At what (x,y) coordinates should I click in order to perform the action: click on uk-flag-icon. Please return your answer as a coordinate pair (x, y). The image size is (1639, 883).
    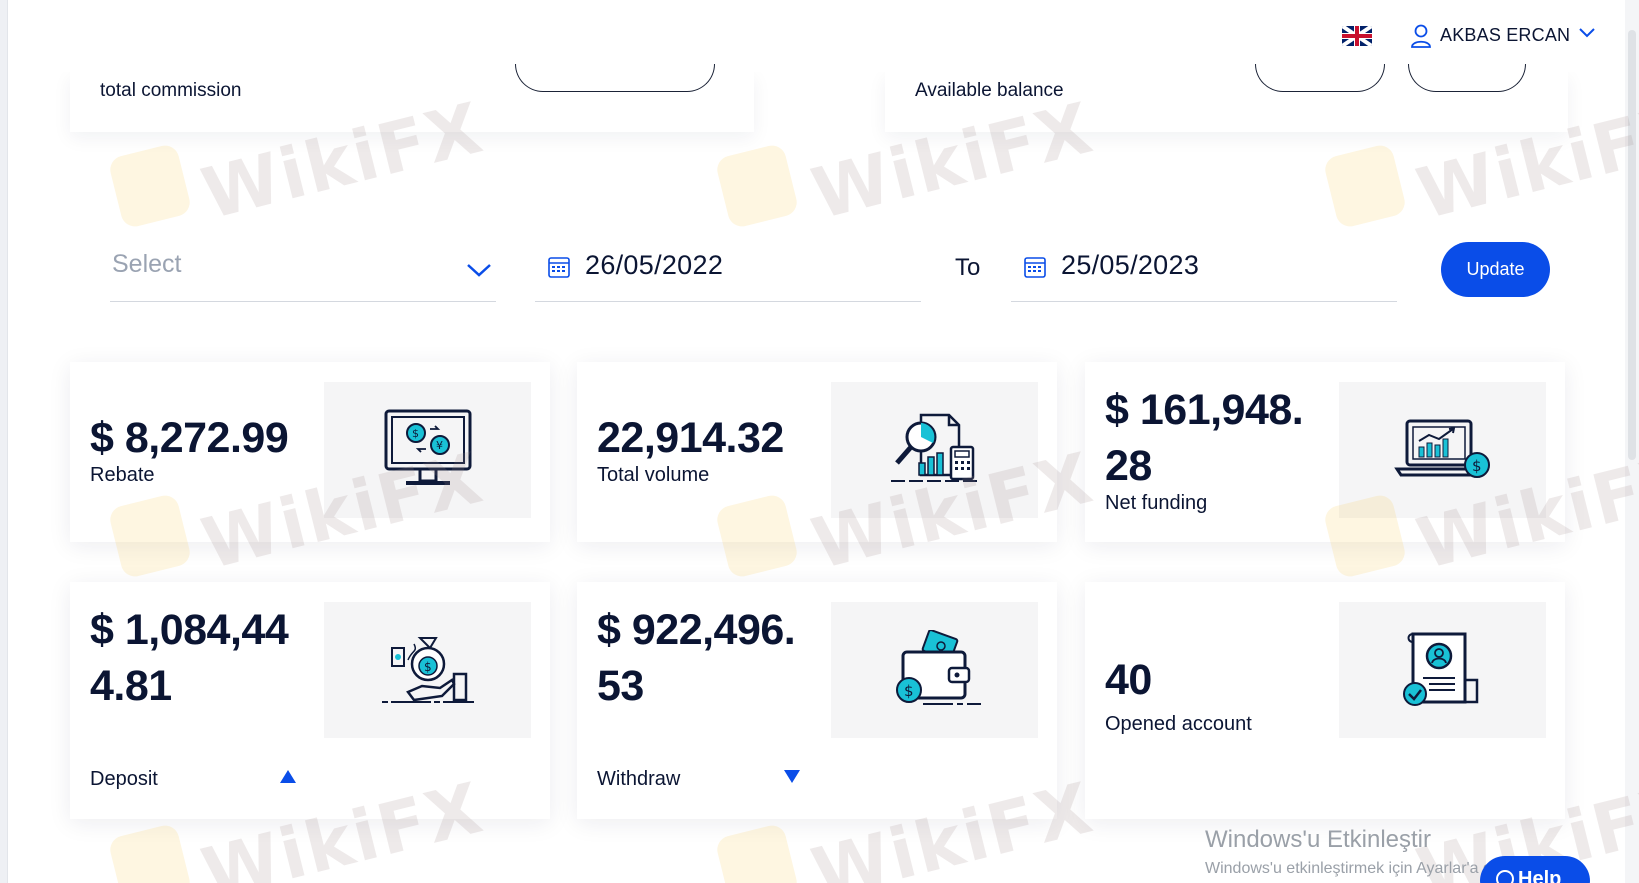
    Looking at the image, I should click on (1357, 36).